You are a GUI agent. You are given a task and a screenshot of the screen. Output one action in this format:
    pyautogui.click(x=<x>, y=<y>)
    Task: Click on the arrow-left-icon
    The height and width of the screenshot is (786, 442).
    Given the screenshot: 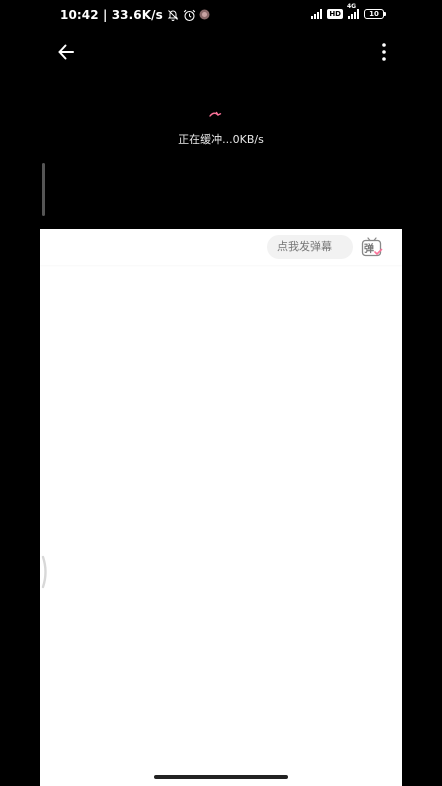 What is the action you would take?
    pyautogui.click(x=66, y=52)
    